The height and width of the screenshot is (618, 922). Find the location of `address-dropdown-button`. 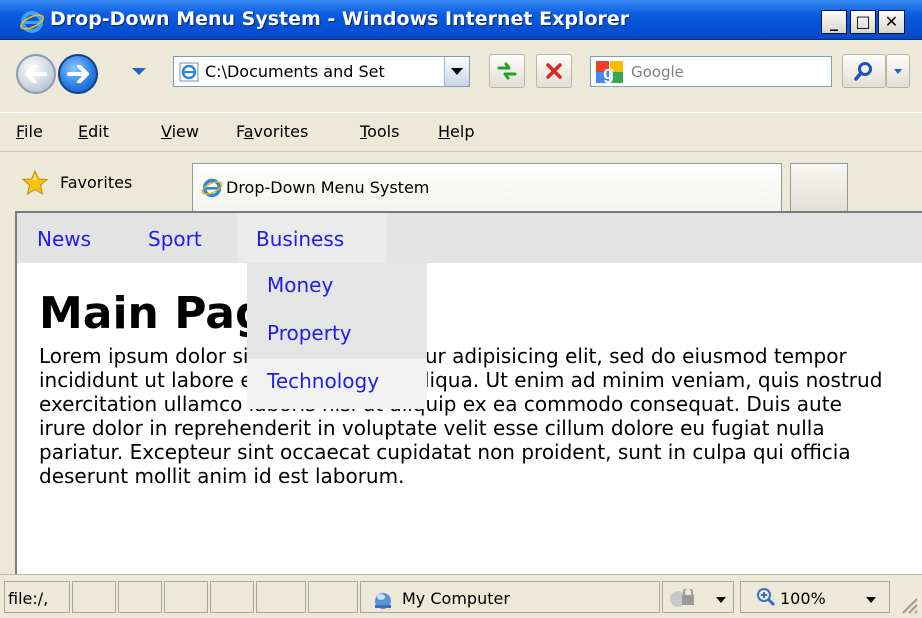

address-dropdown-button is located at coordinates (456, 71).